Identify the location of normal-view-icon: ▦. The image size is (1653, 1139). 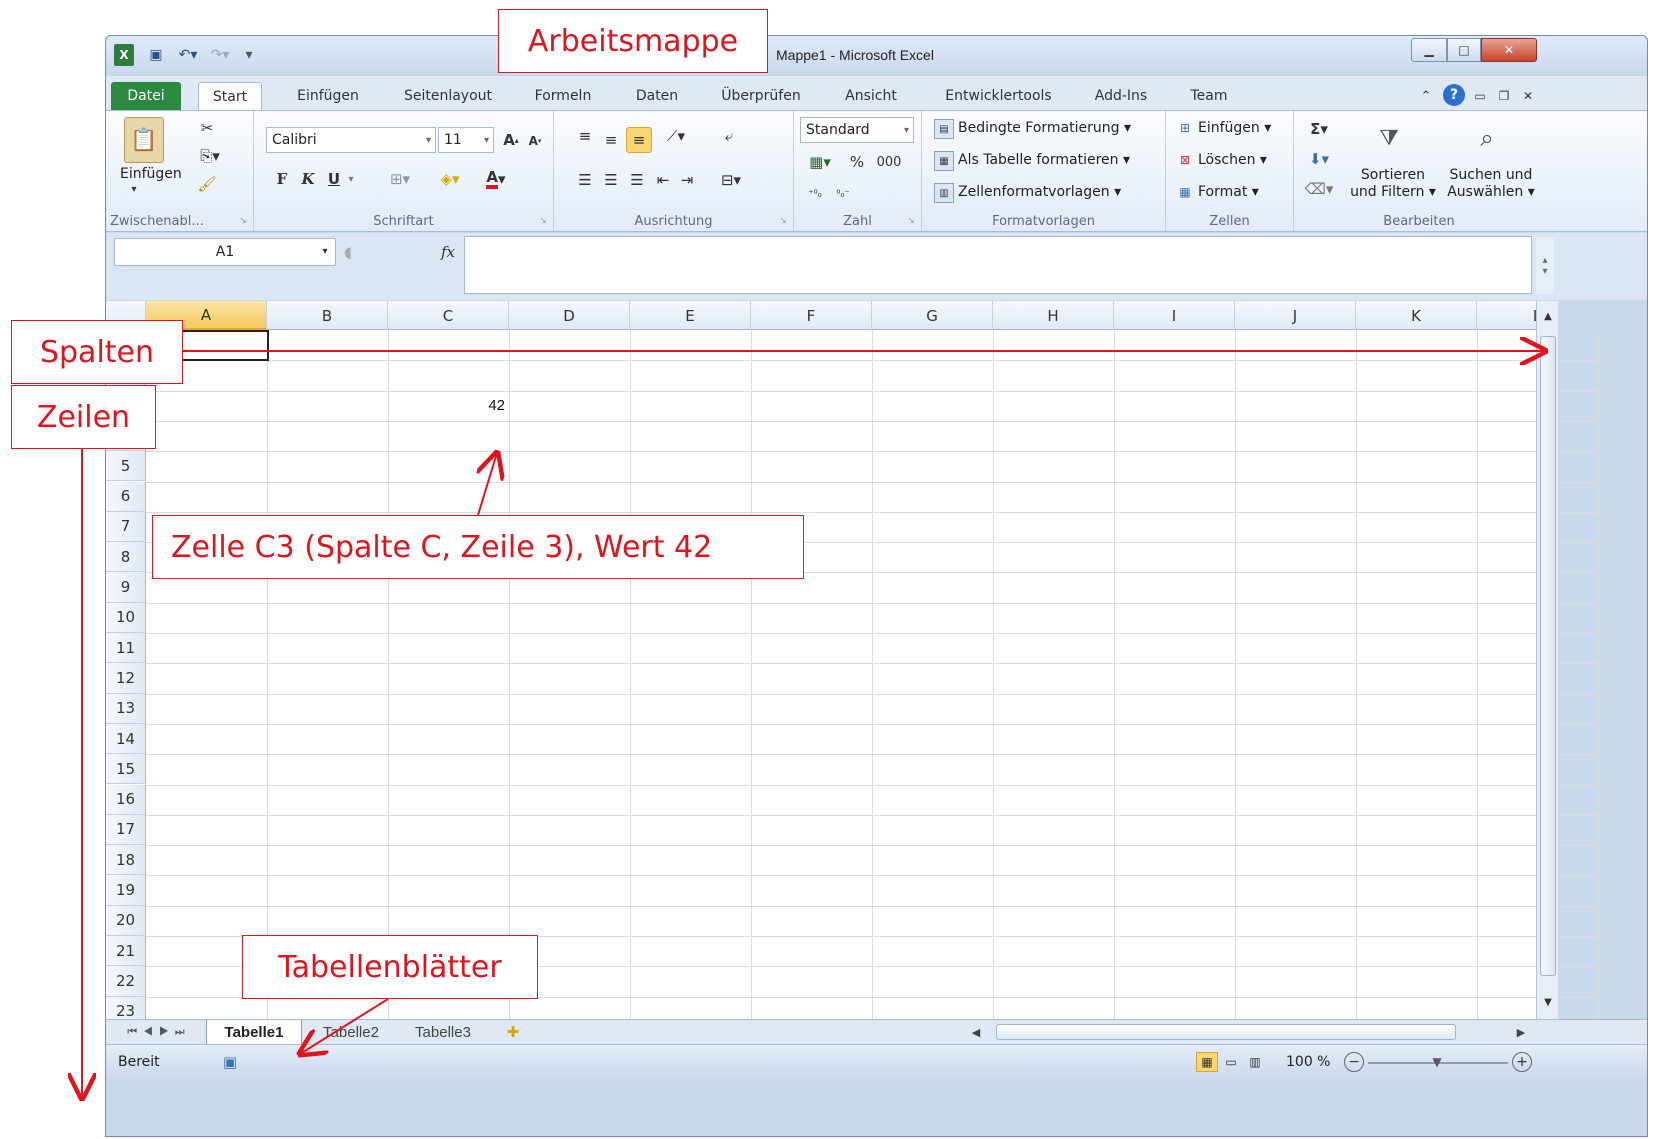
(1207, 1062).